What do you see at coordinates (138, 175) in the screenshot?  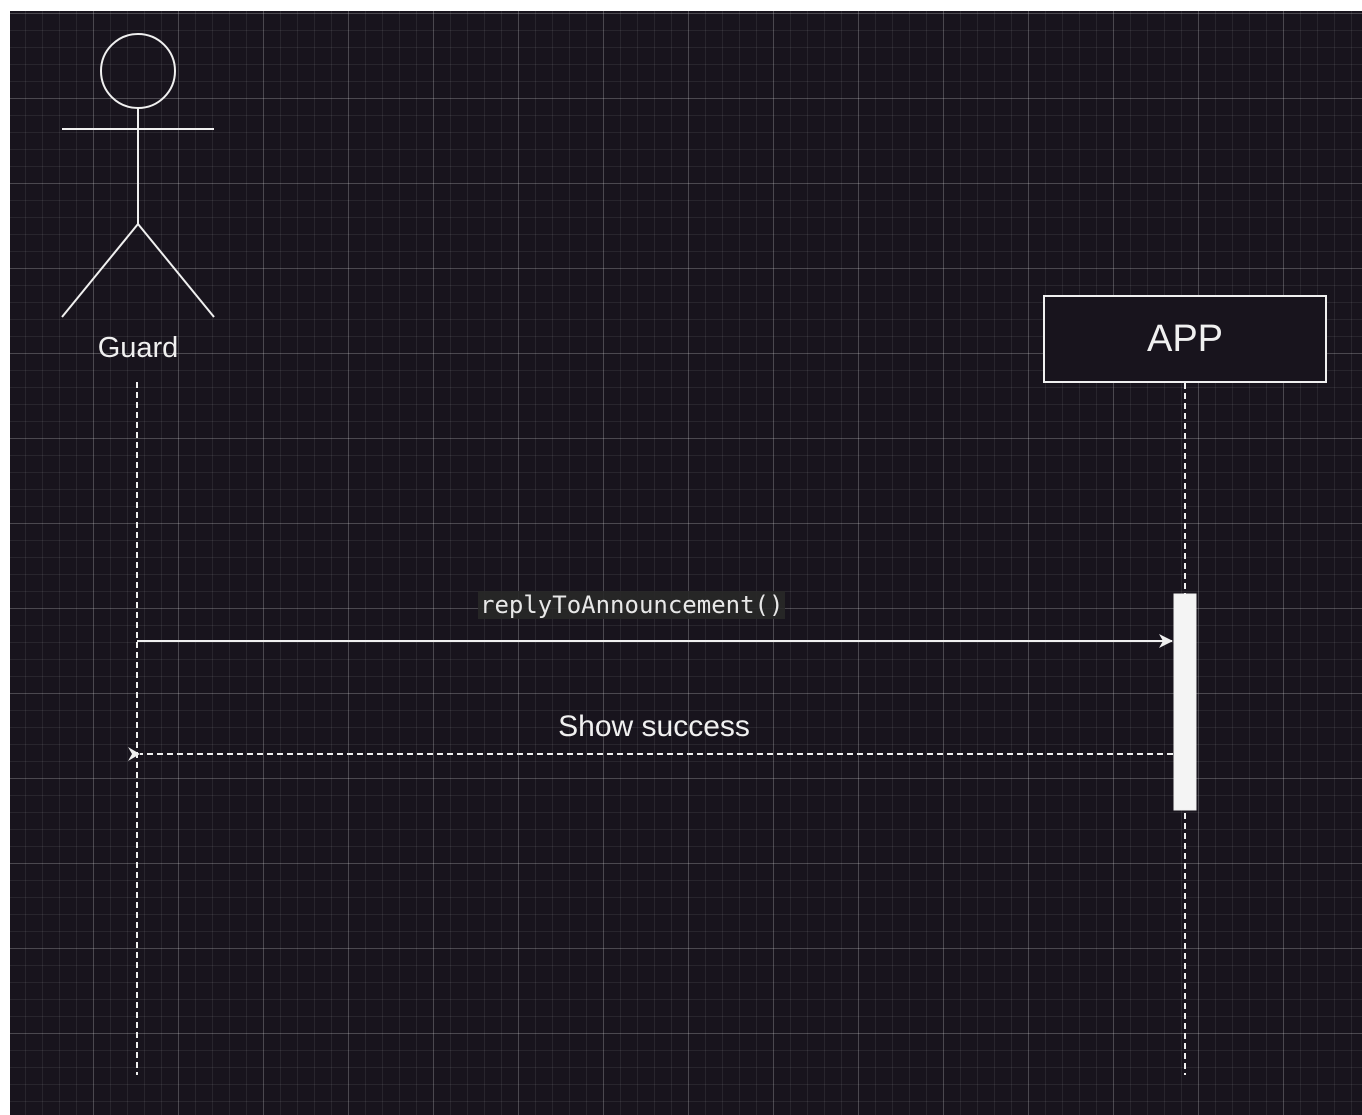 I see `actor-figure` at bounding box center [138, 175].